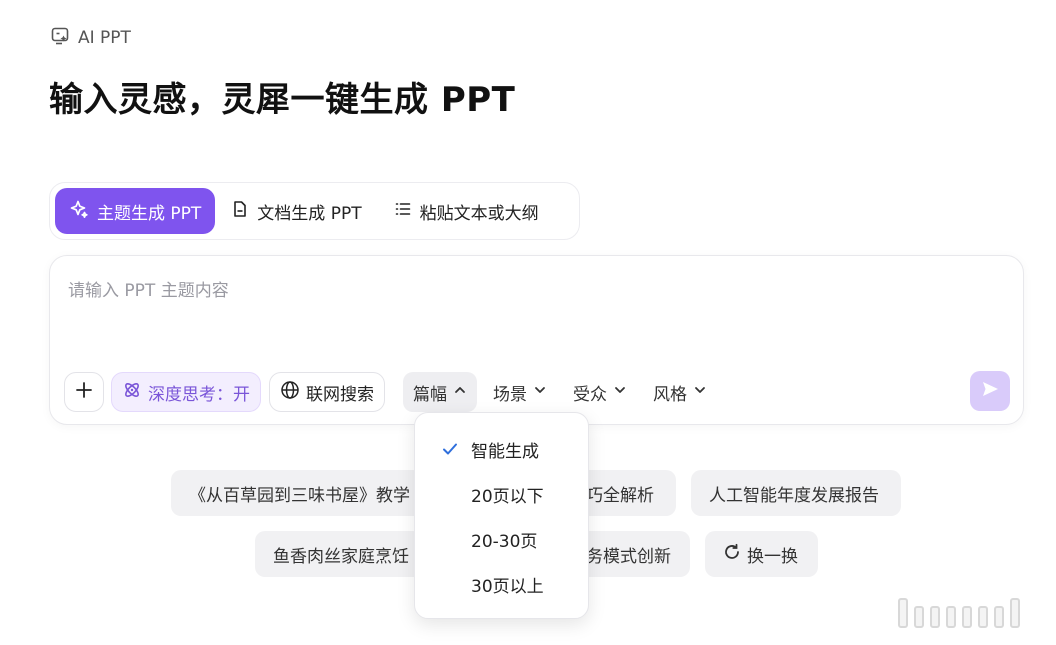  I want to click on add-attachment-button, so click(84, 392).